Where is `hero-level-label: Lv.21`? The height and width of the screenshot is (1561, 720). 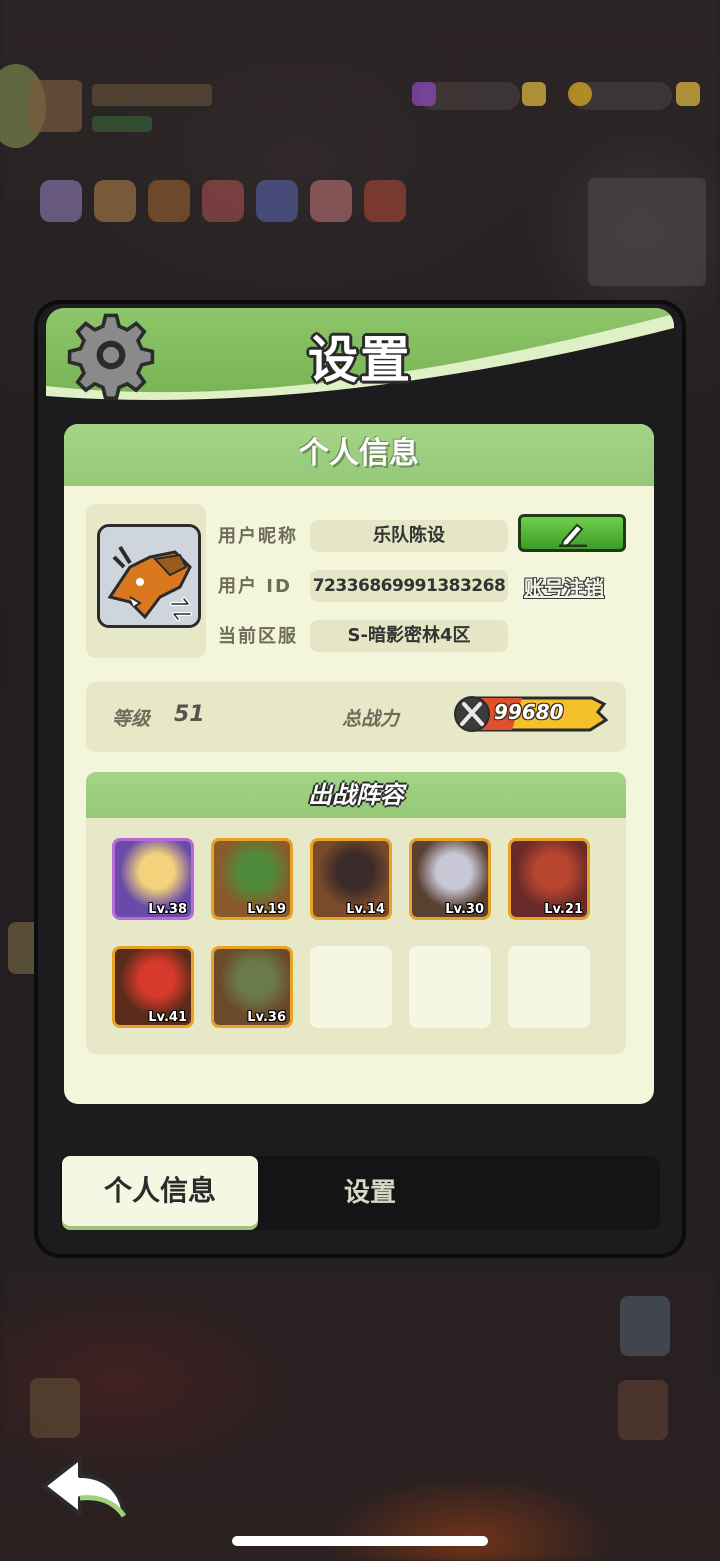 hero-level-label: Lv.21 is located at coordinates (563, 909).